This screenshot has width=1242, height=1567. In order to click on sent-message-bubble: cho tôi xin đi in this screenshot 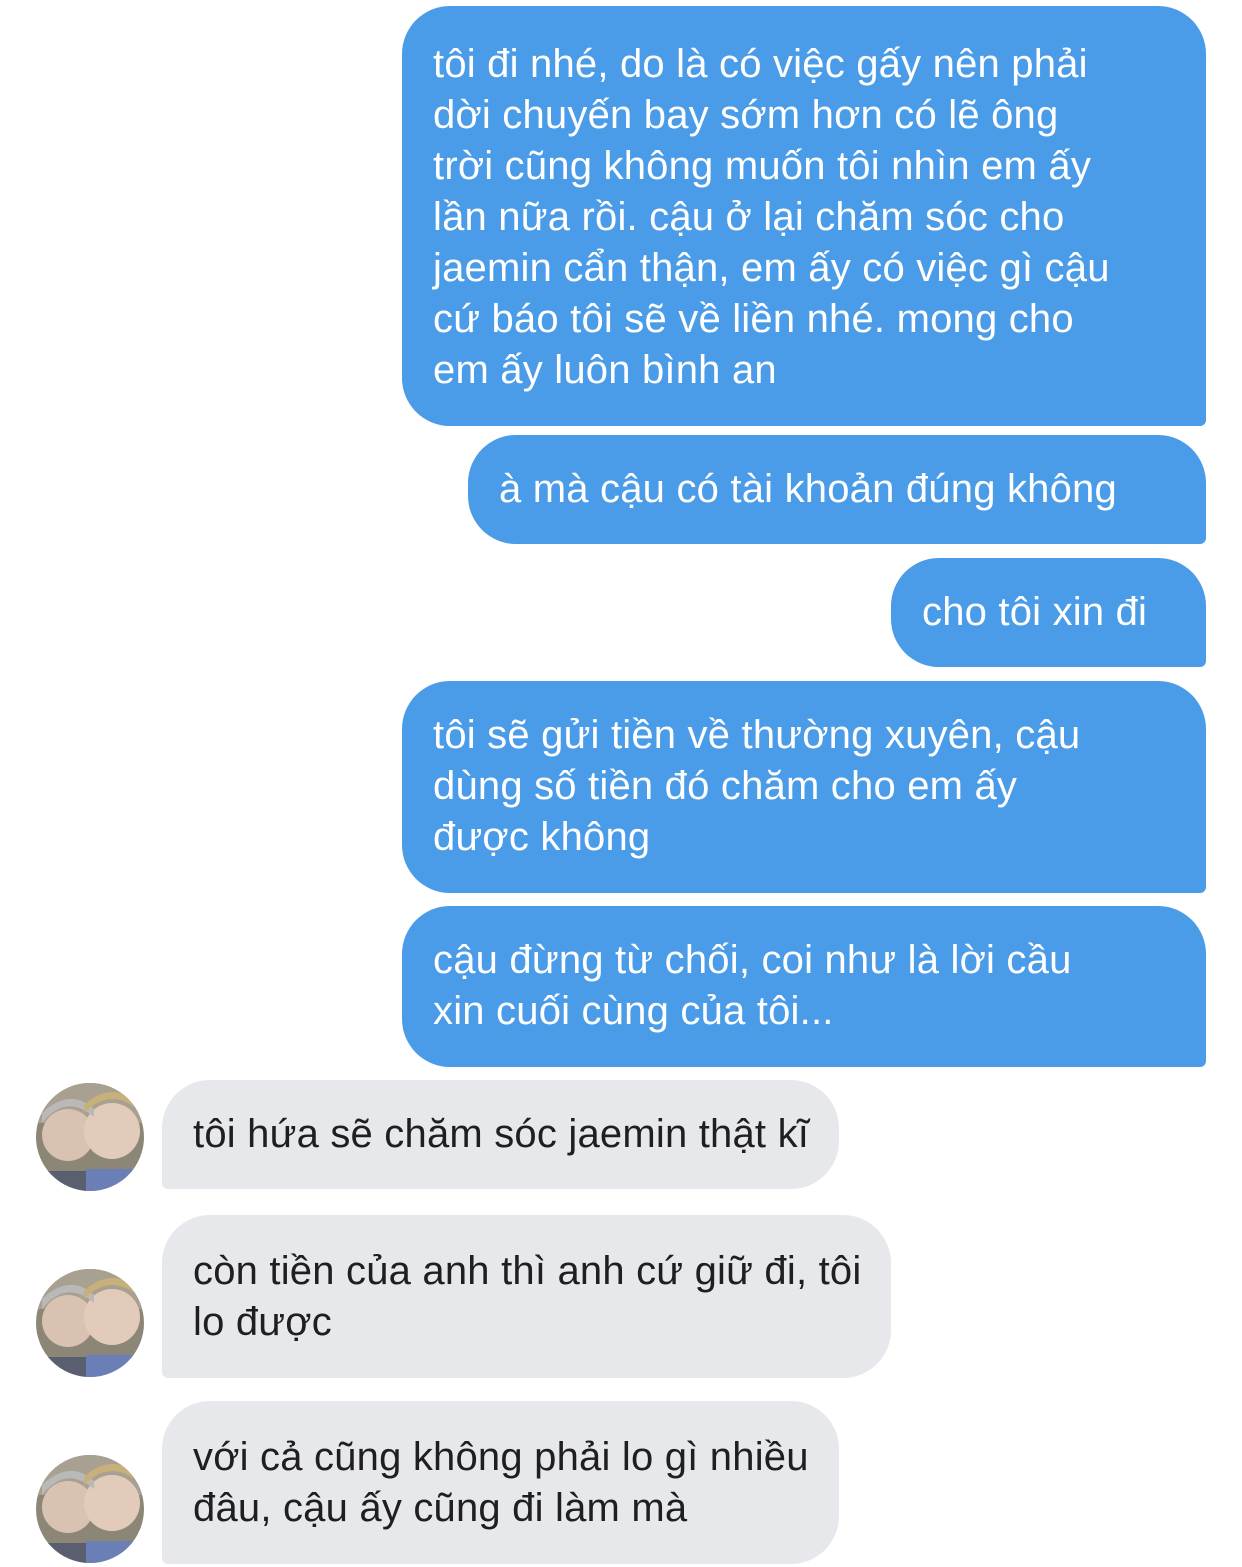, I will do `click(1048, 612)`.